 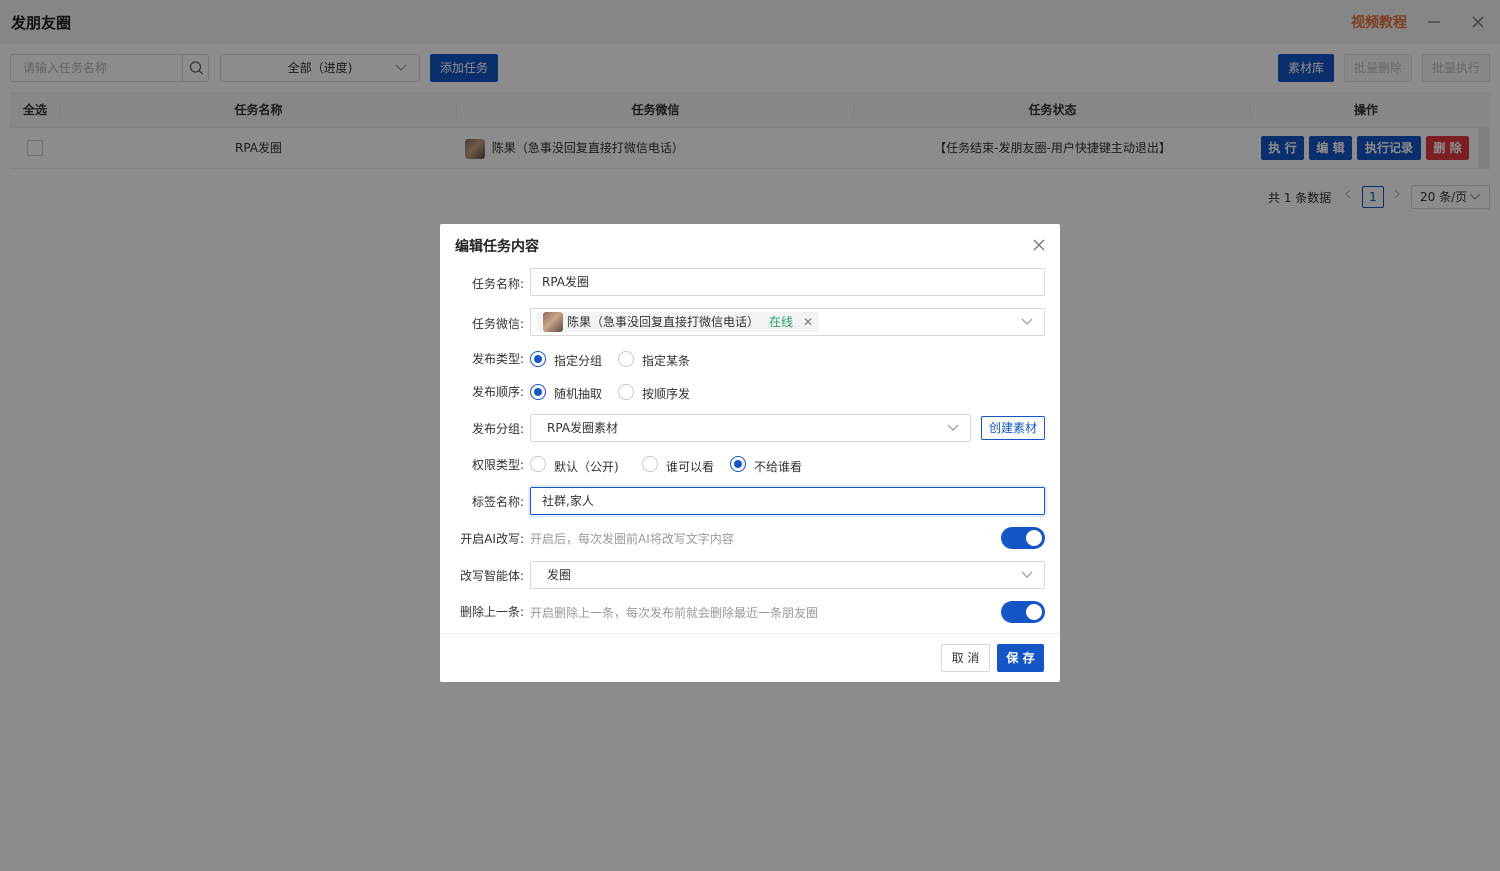 What do you see at coordinates (497, 502) in the screenshot?
I see `tag-name-label: 标签名称:` at bounding box center [497, 502].